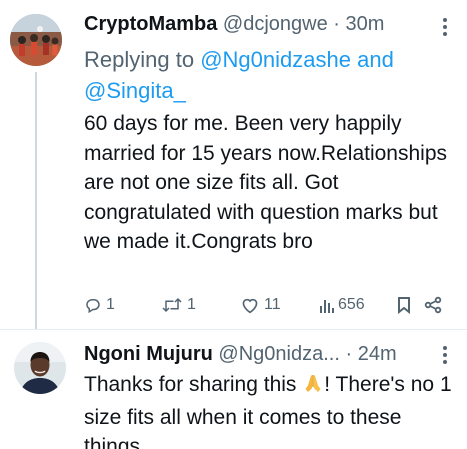 This screenshot has width=467, height=449. I want to click on retweet-button: 1, so click(178, 305).